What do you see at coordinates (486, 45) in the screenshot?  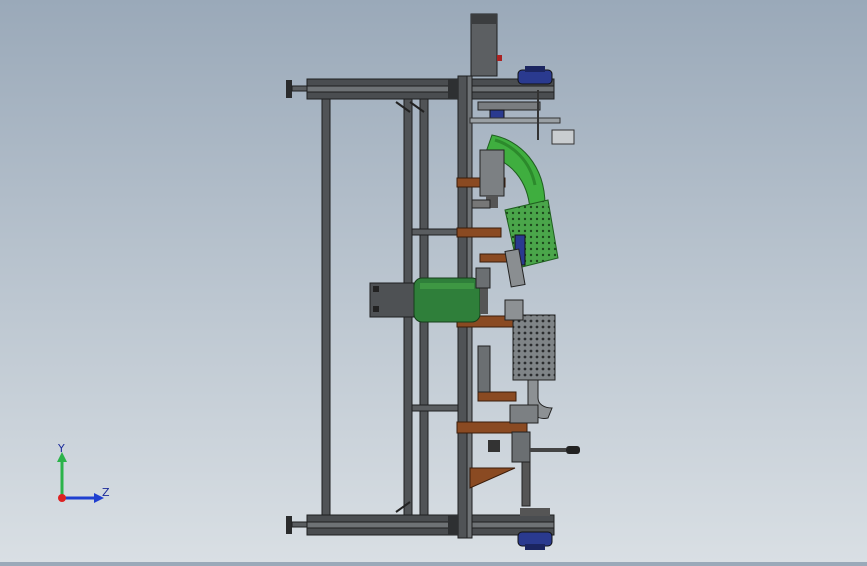 I see `top-motor-column` at bounding box center [486, 45].